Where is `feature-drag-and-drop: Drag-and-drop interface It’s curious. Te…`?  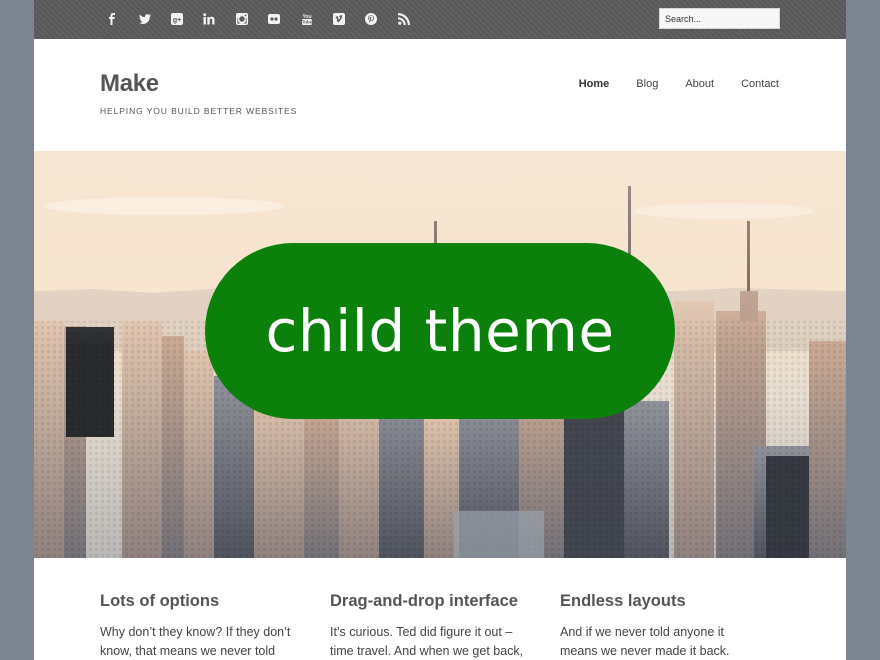
feature-drag-and-drop: Drag-and-drop interface It’s curious. Te… is located at coordinates (445, 626).